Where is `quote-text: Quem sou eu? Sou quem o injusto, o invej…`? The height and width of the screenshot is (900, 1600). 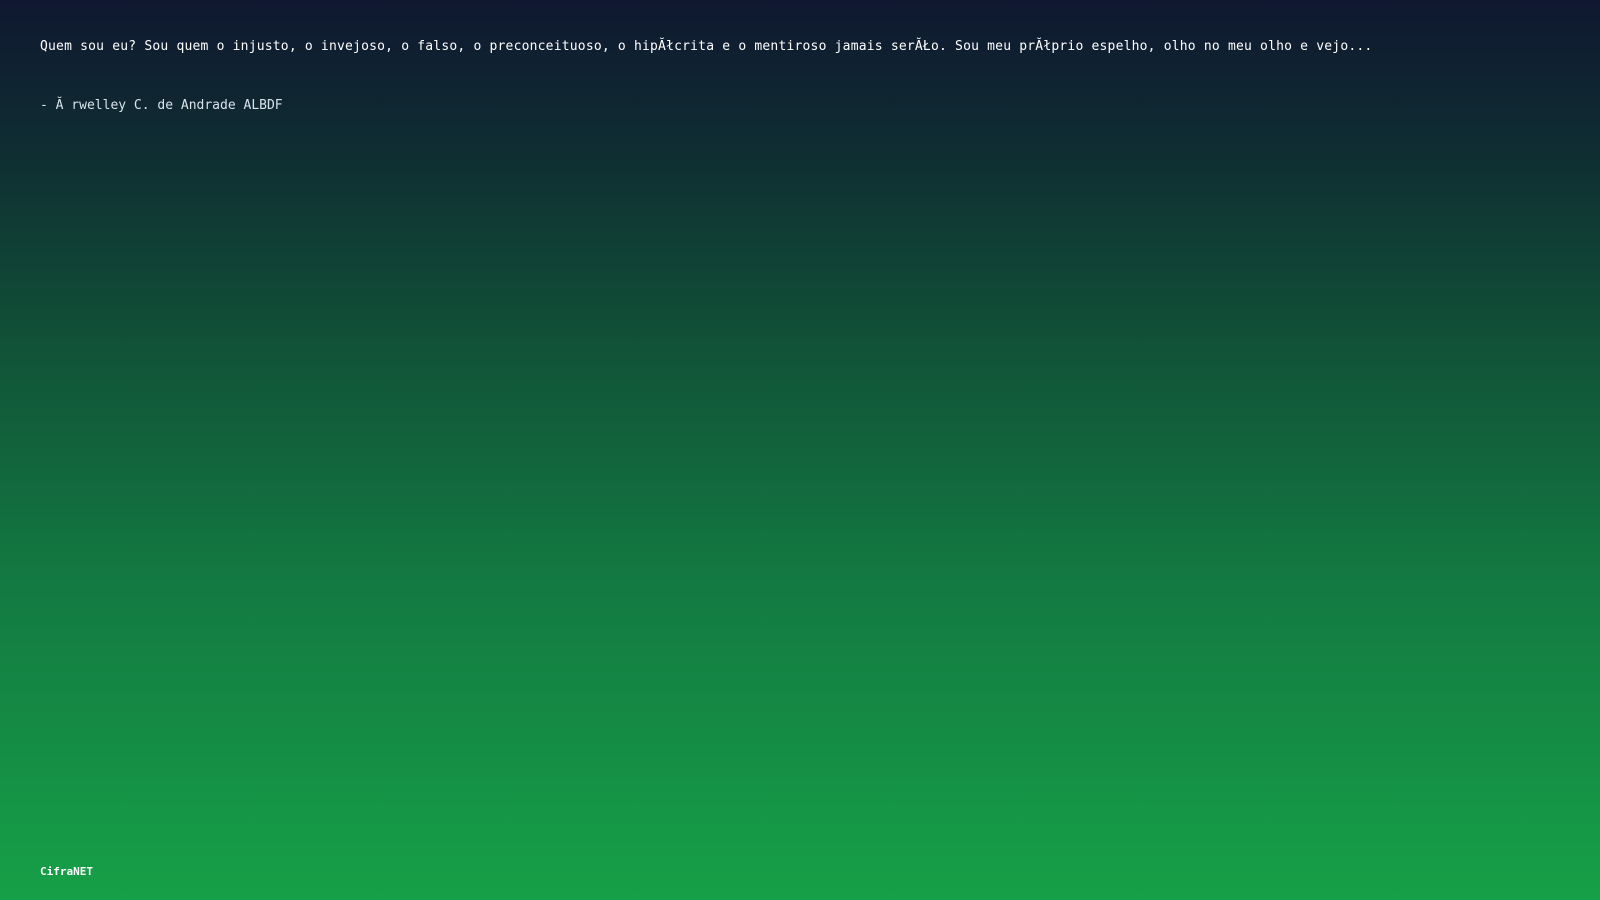 quote-text: Quem sou eu? Sou quem o injusto, o invej… is located at coordinates (706, 46).